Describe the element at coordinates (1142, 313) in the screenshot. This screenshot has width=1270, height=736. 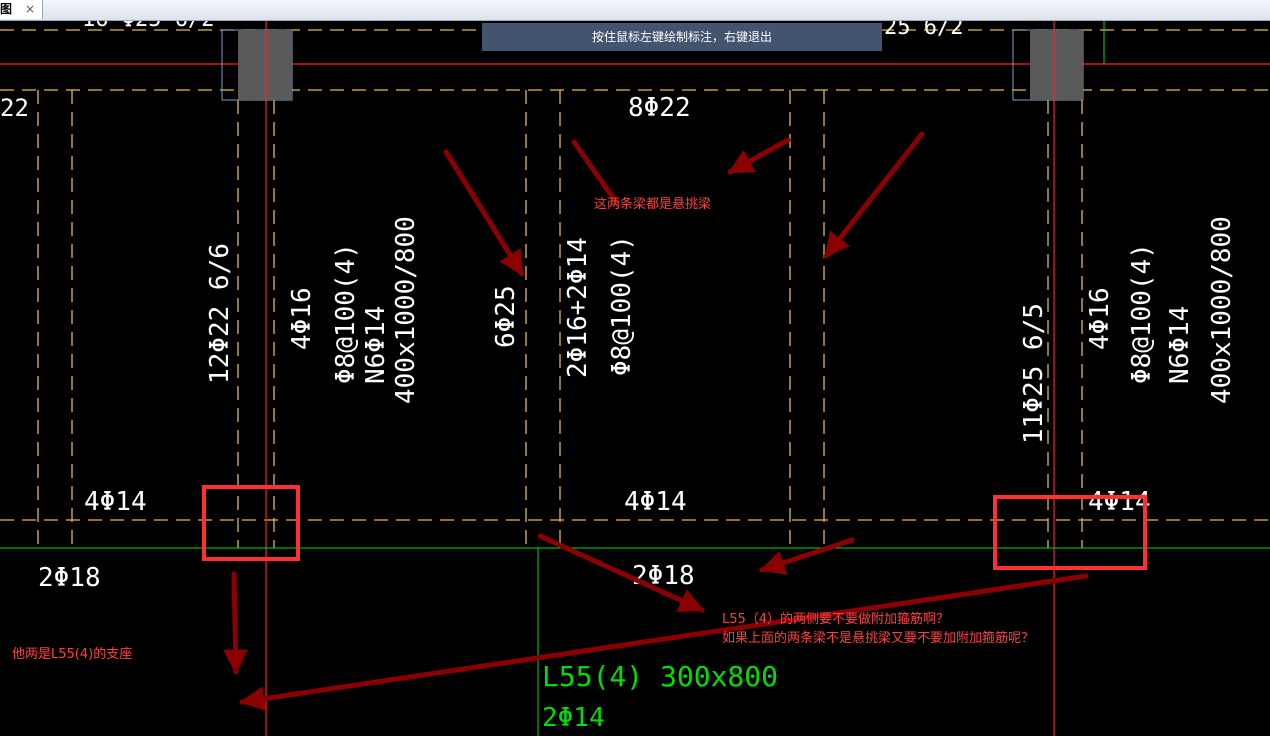
I see `text-b2-stirrup: Φ8@100(4)` at that location.